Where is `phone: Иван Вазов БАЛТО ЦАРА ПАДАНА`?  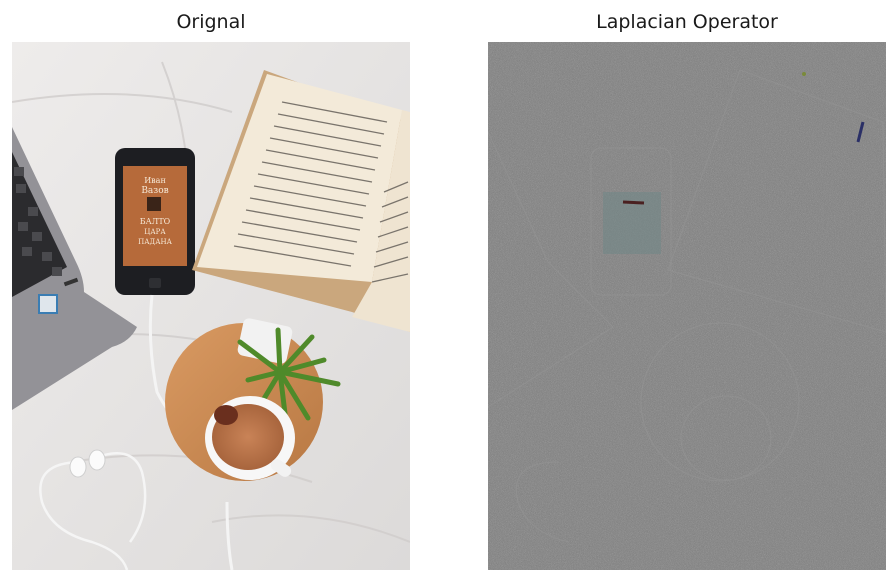
phone: Иван Вазов БАЛТО ЦАРА ПАДАНА is located at coordinates (155, 221).